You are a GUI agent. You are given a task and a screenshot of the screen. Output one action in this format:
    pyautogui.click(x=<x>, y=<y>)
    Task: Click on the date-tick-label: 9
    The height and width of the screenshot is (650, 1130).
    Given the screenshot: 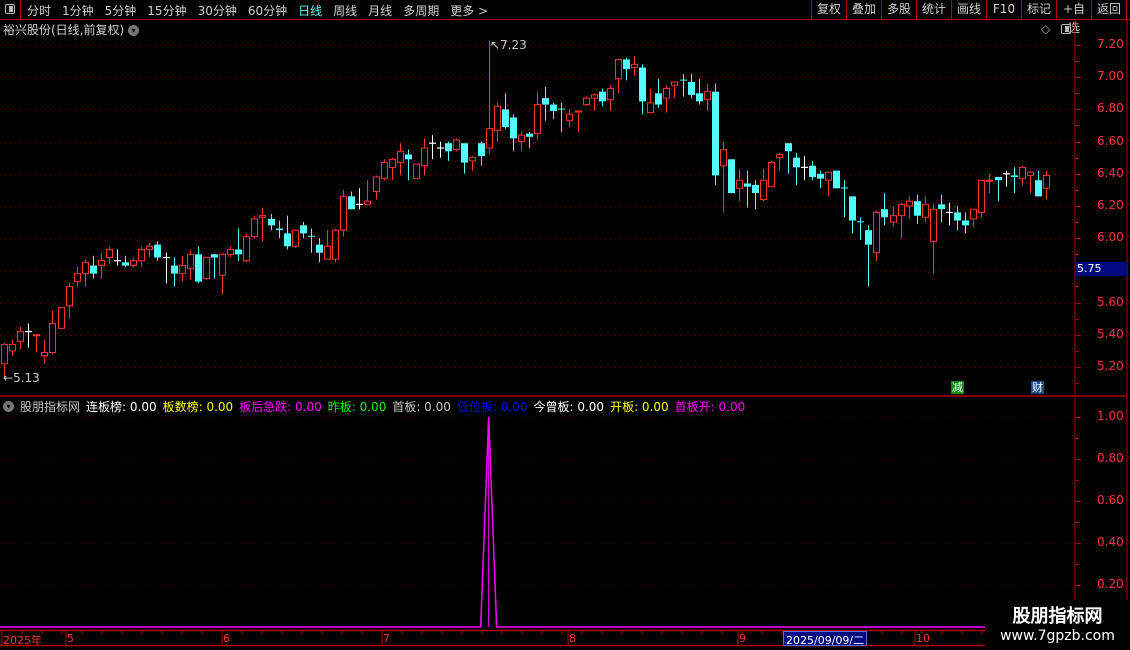 What is the action you would take?
    pyautogui.click(x=742, y=638)
    